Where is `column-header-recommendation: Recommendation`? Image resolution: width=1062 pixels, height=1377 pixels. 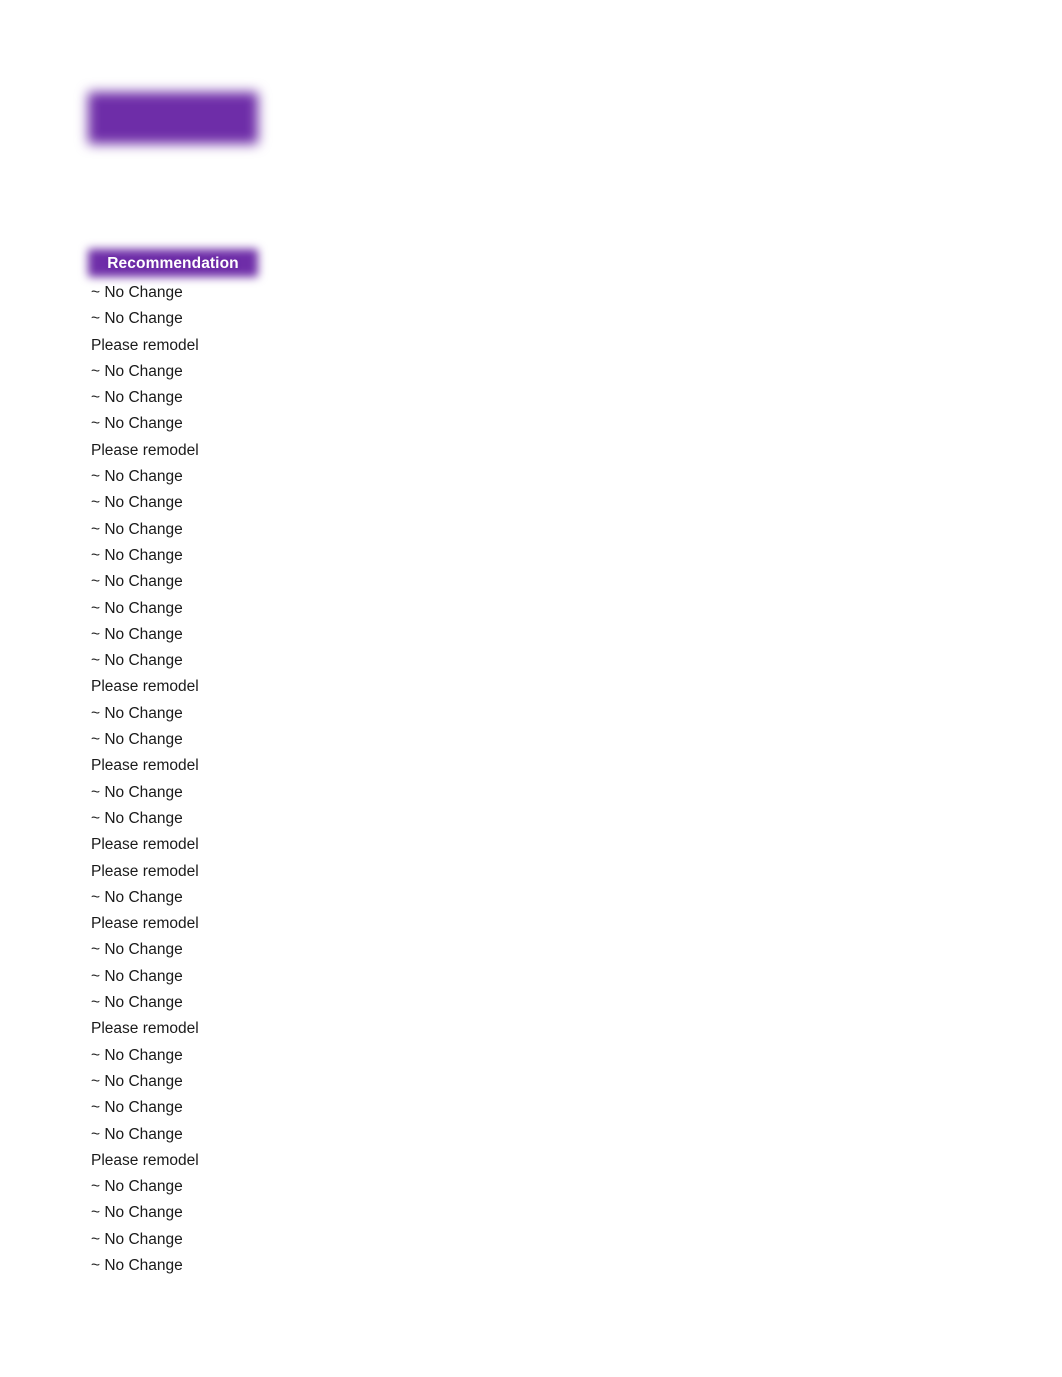
column-header-recommendation: Recommendation is located at coordinates (173, 264).